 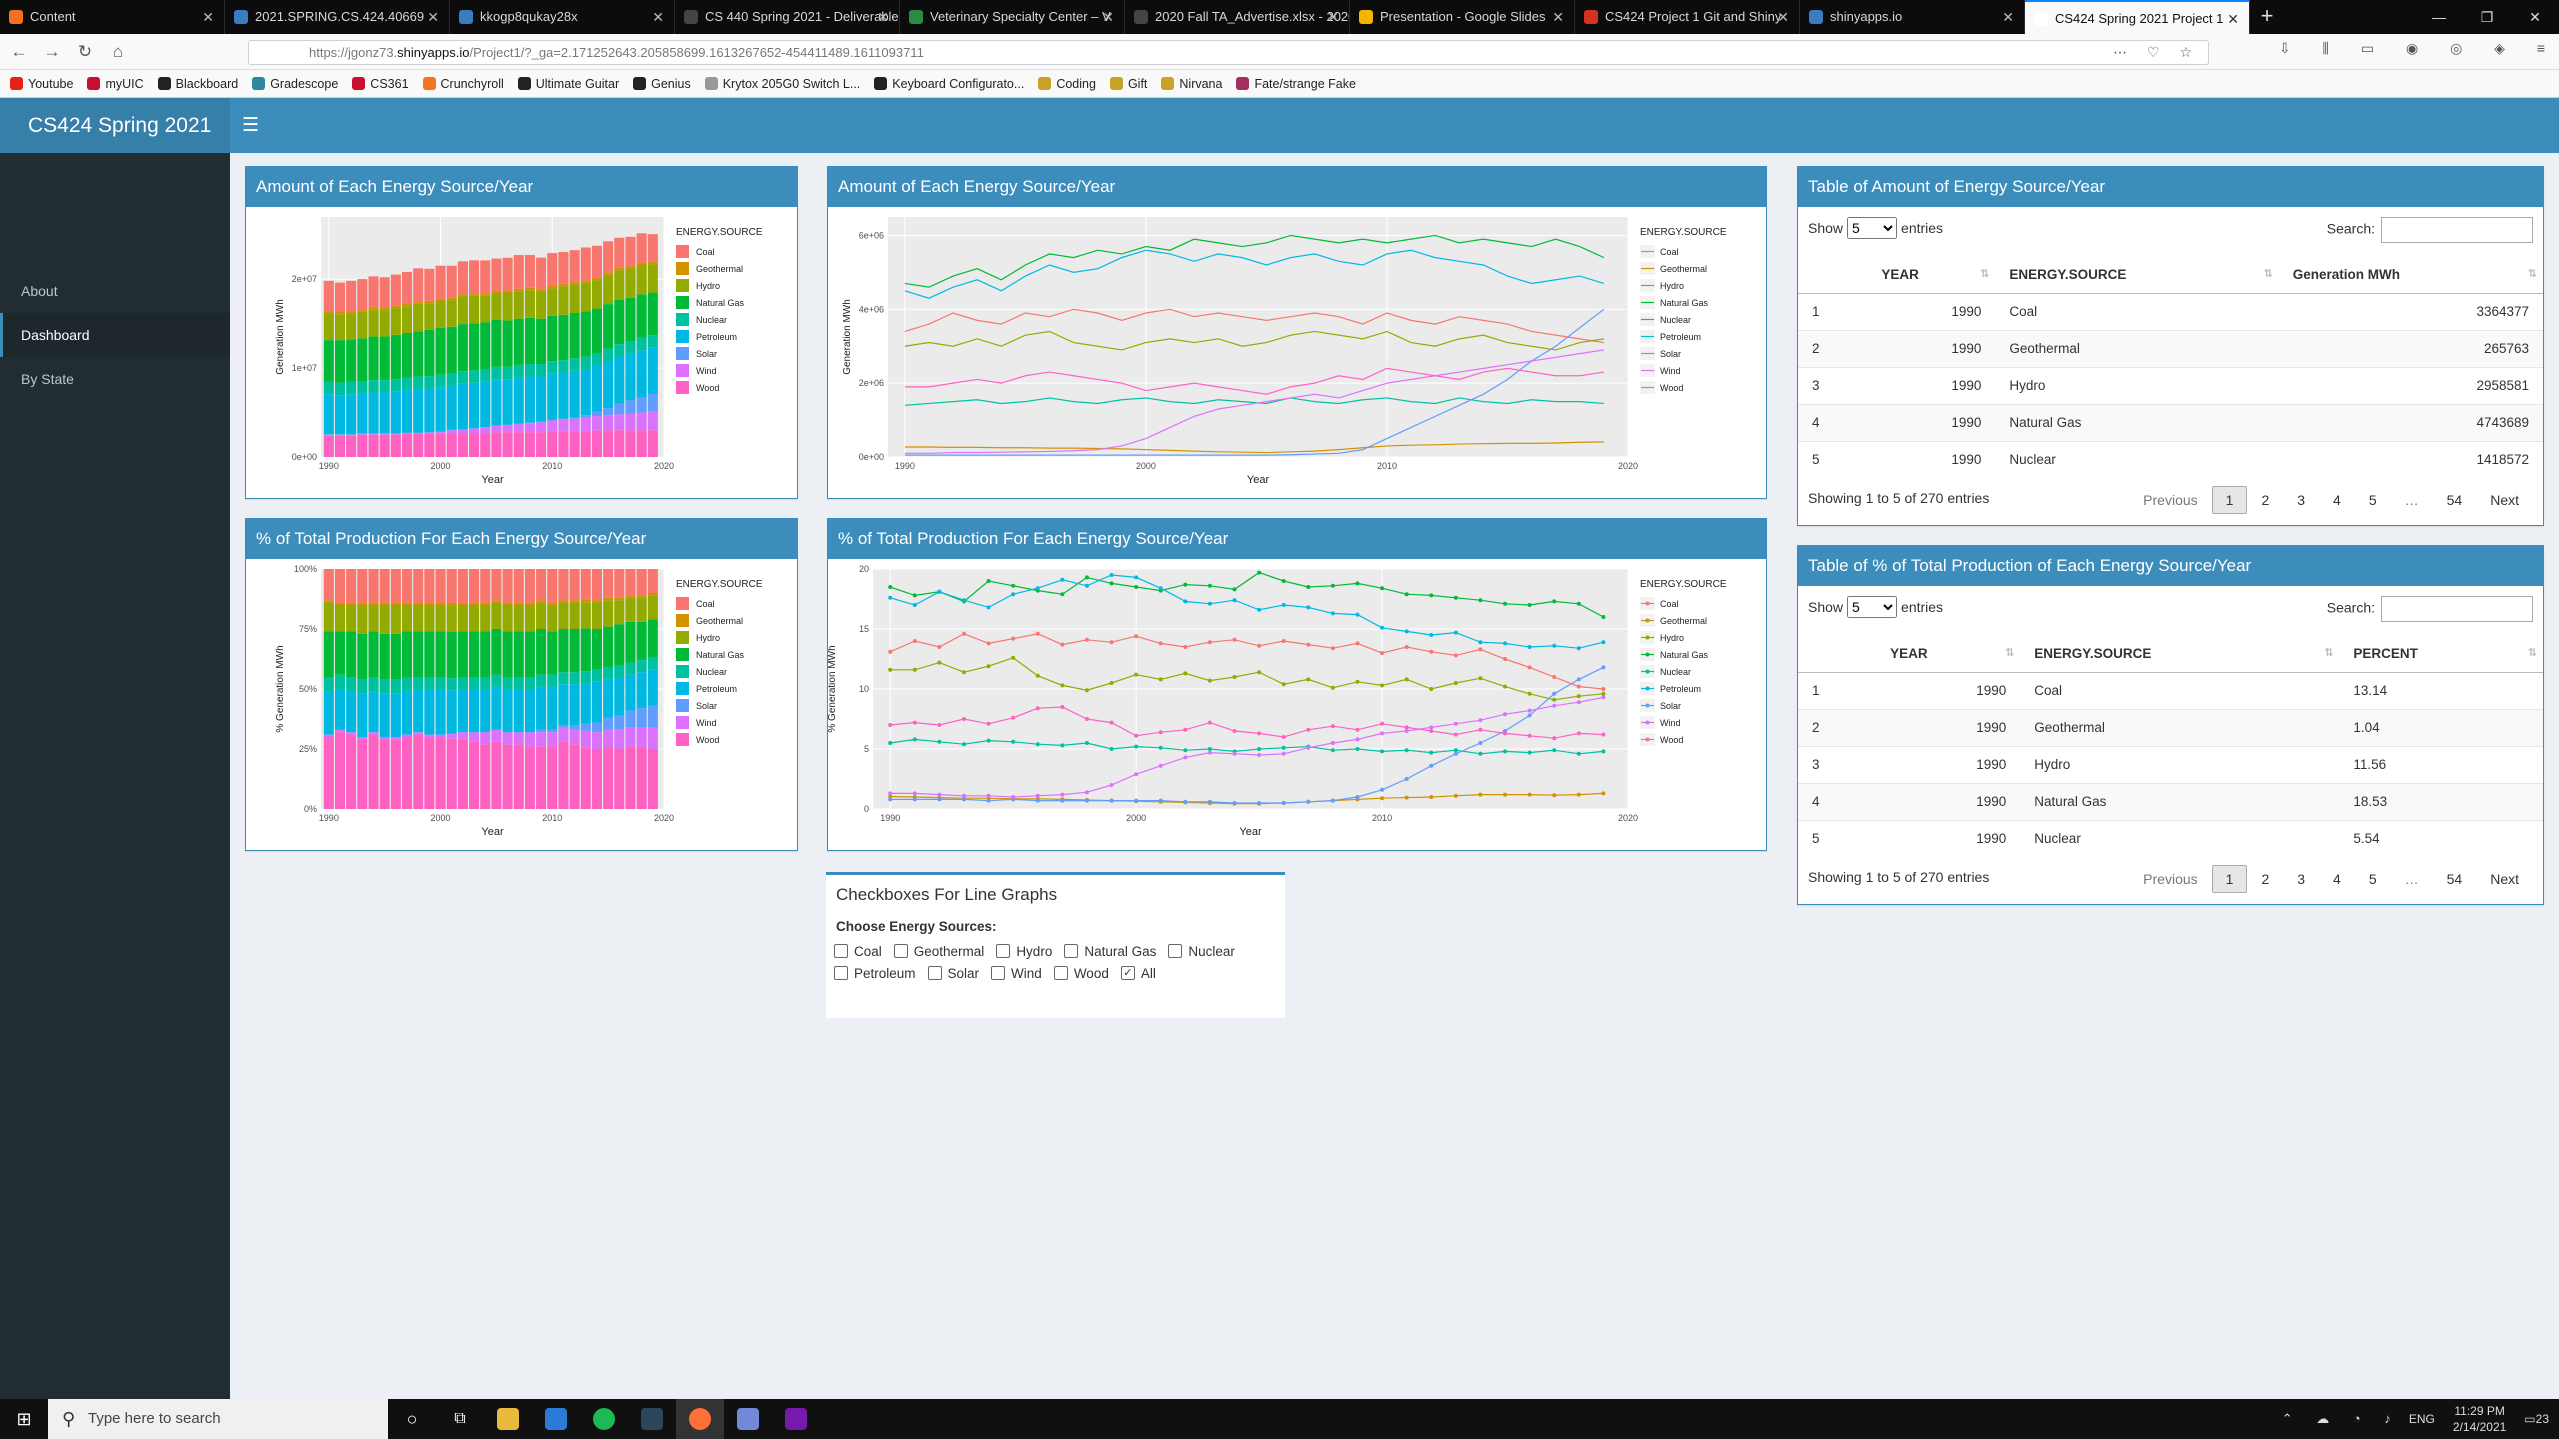 What do you see at coordinates (1138, 973) in the screenshot?
I see `checkbox-option: ✓ All` at bounding box center [1138, 973].